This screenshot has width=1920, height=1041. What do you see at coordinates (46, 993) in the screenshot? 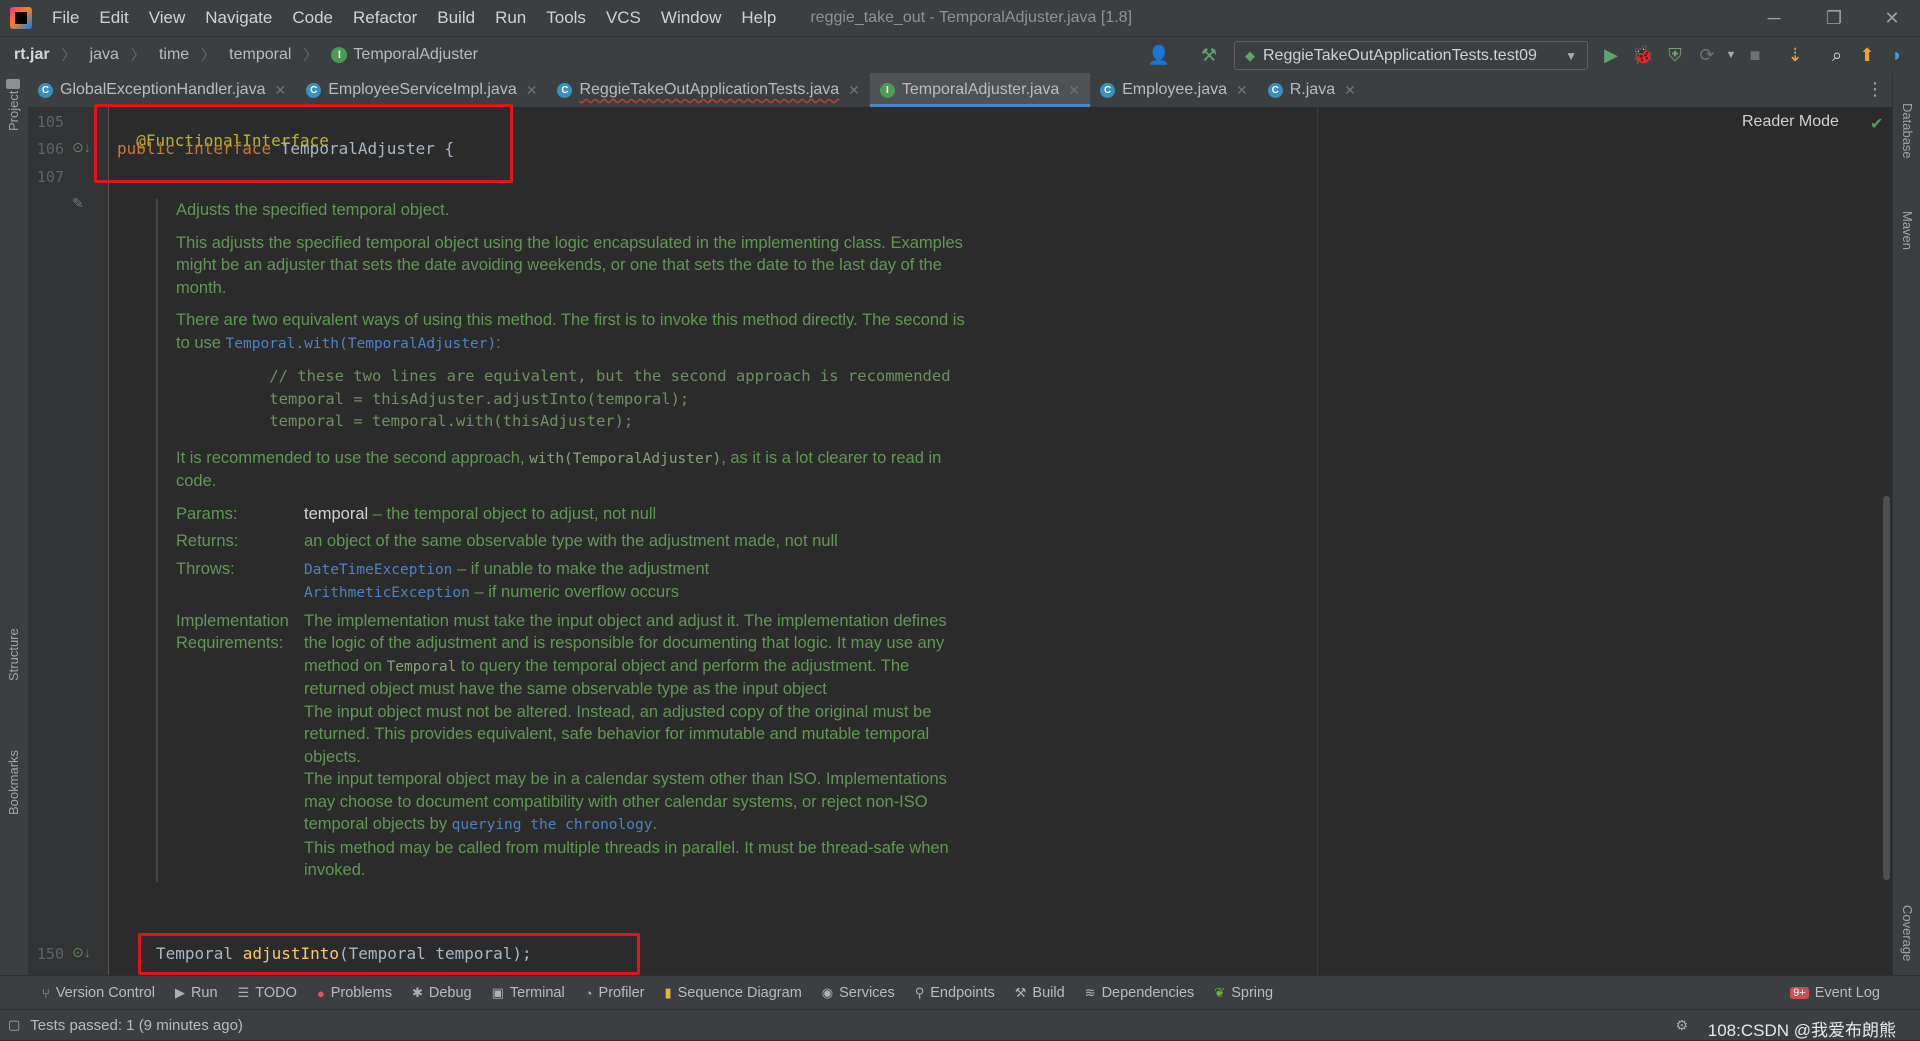
I see `branch-icon: ⑂` at bounding box center [46, 993].